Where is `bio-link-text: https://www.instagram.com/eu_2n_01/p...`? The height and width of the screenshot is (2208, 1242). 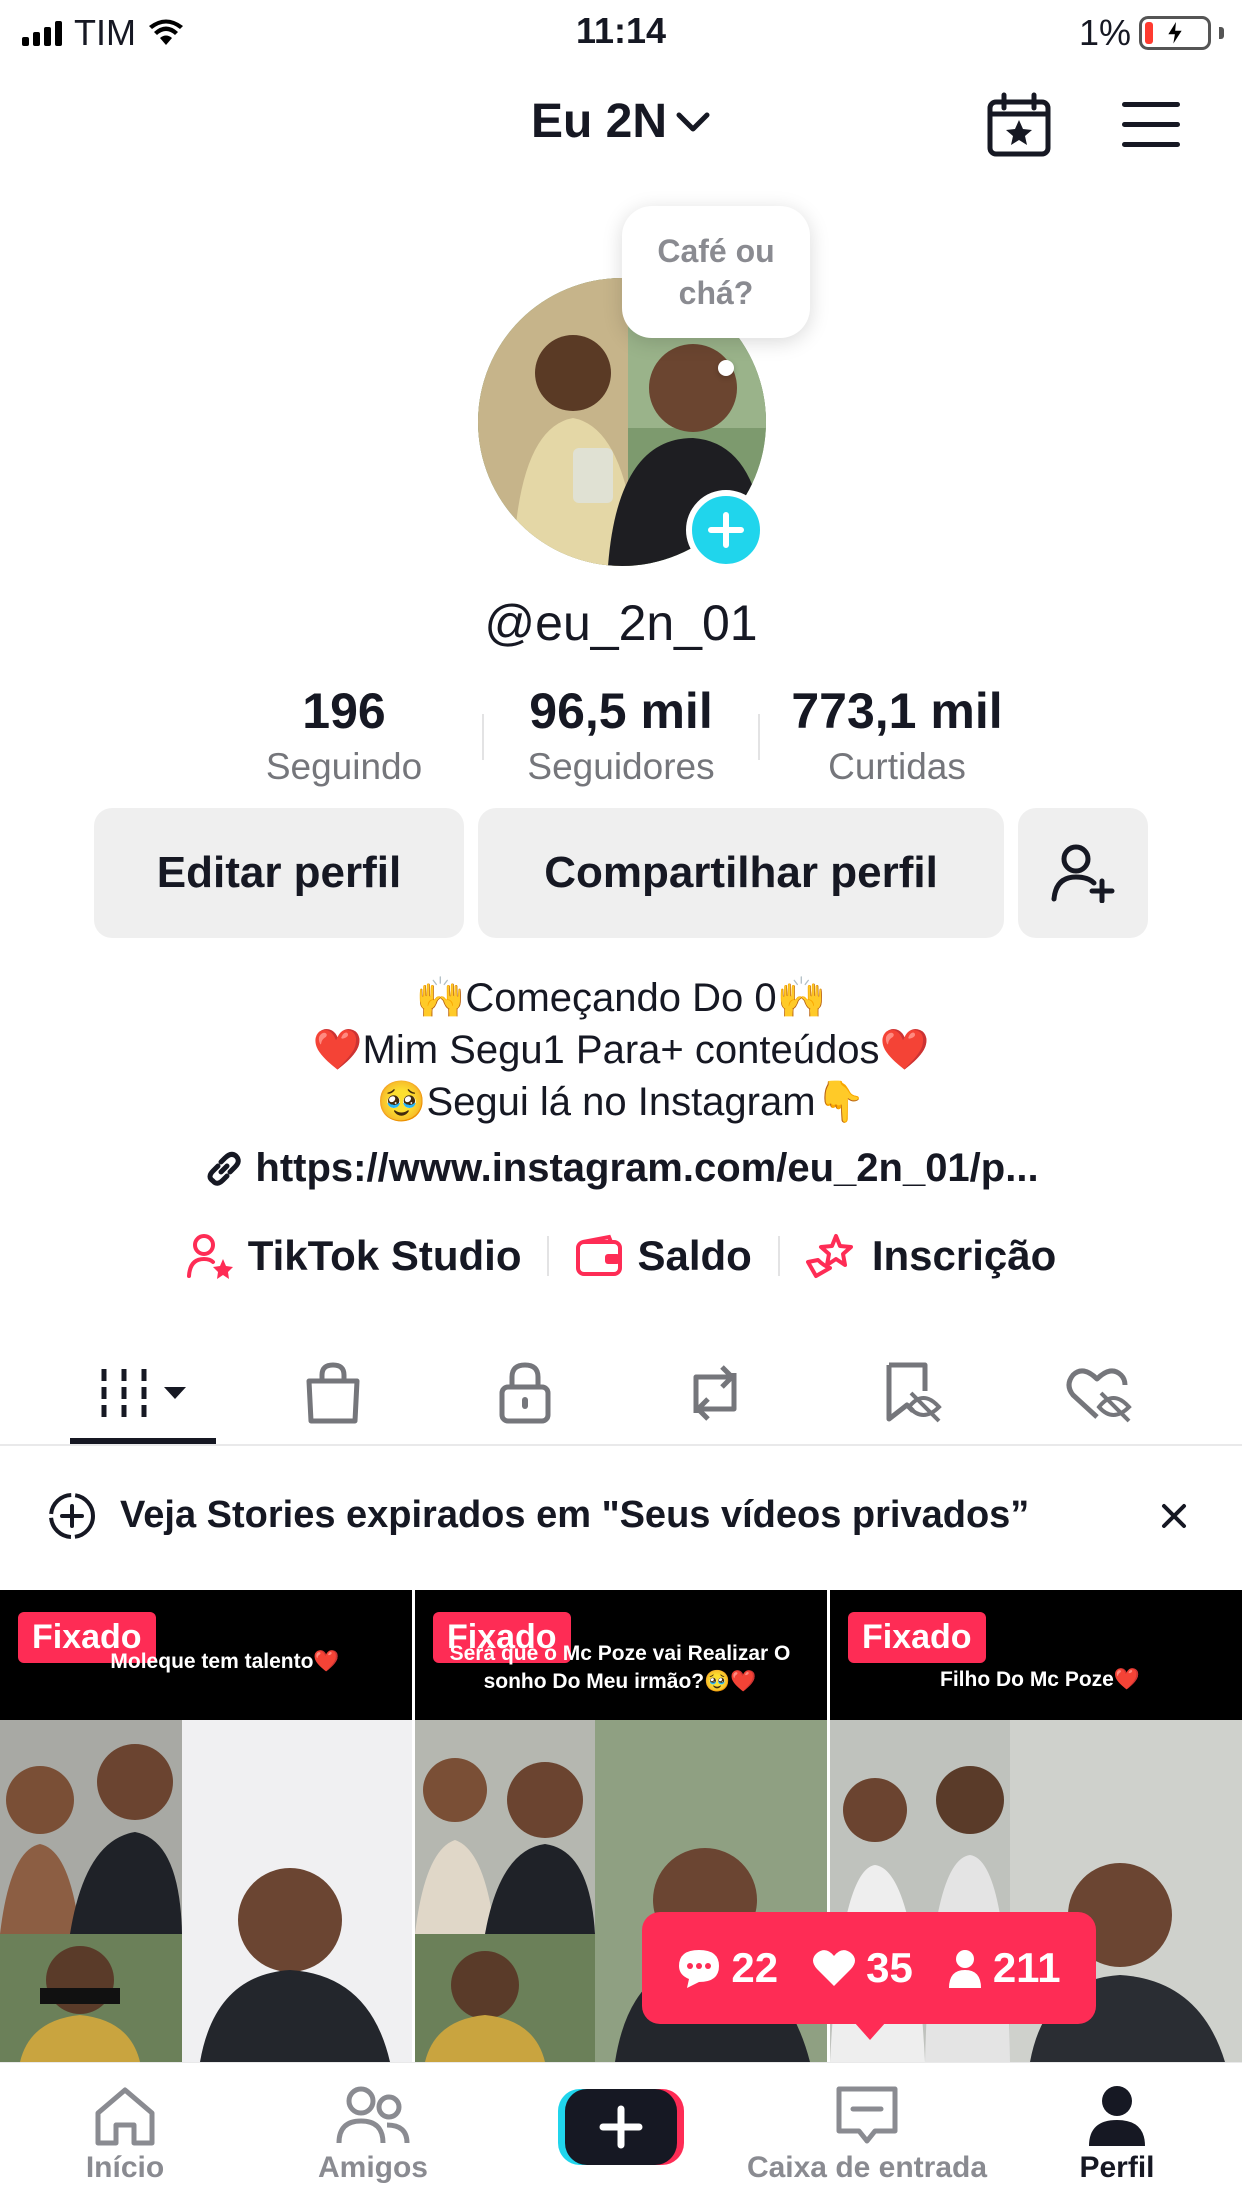
bio-link-text: https://www.instagram.com/eu_2n_01/p... is located at coordinates (647, 1168).